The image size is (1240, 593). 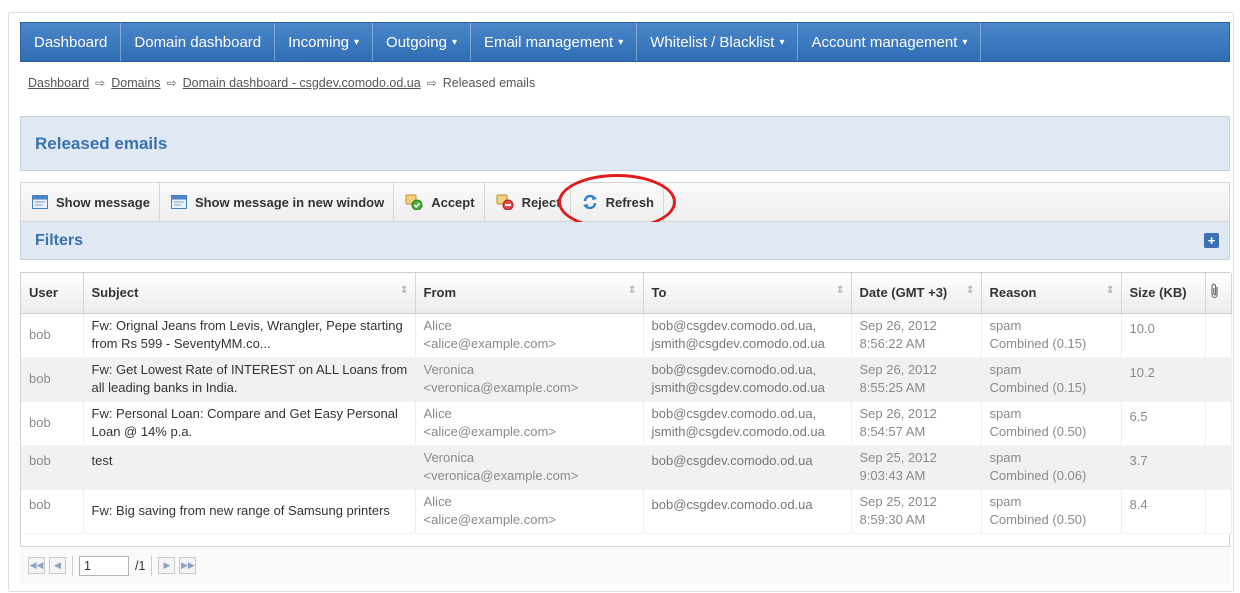 I want to click on reason-detail: Combined (0.50), so click(x=1038, y=431).